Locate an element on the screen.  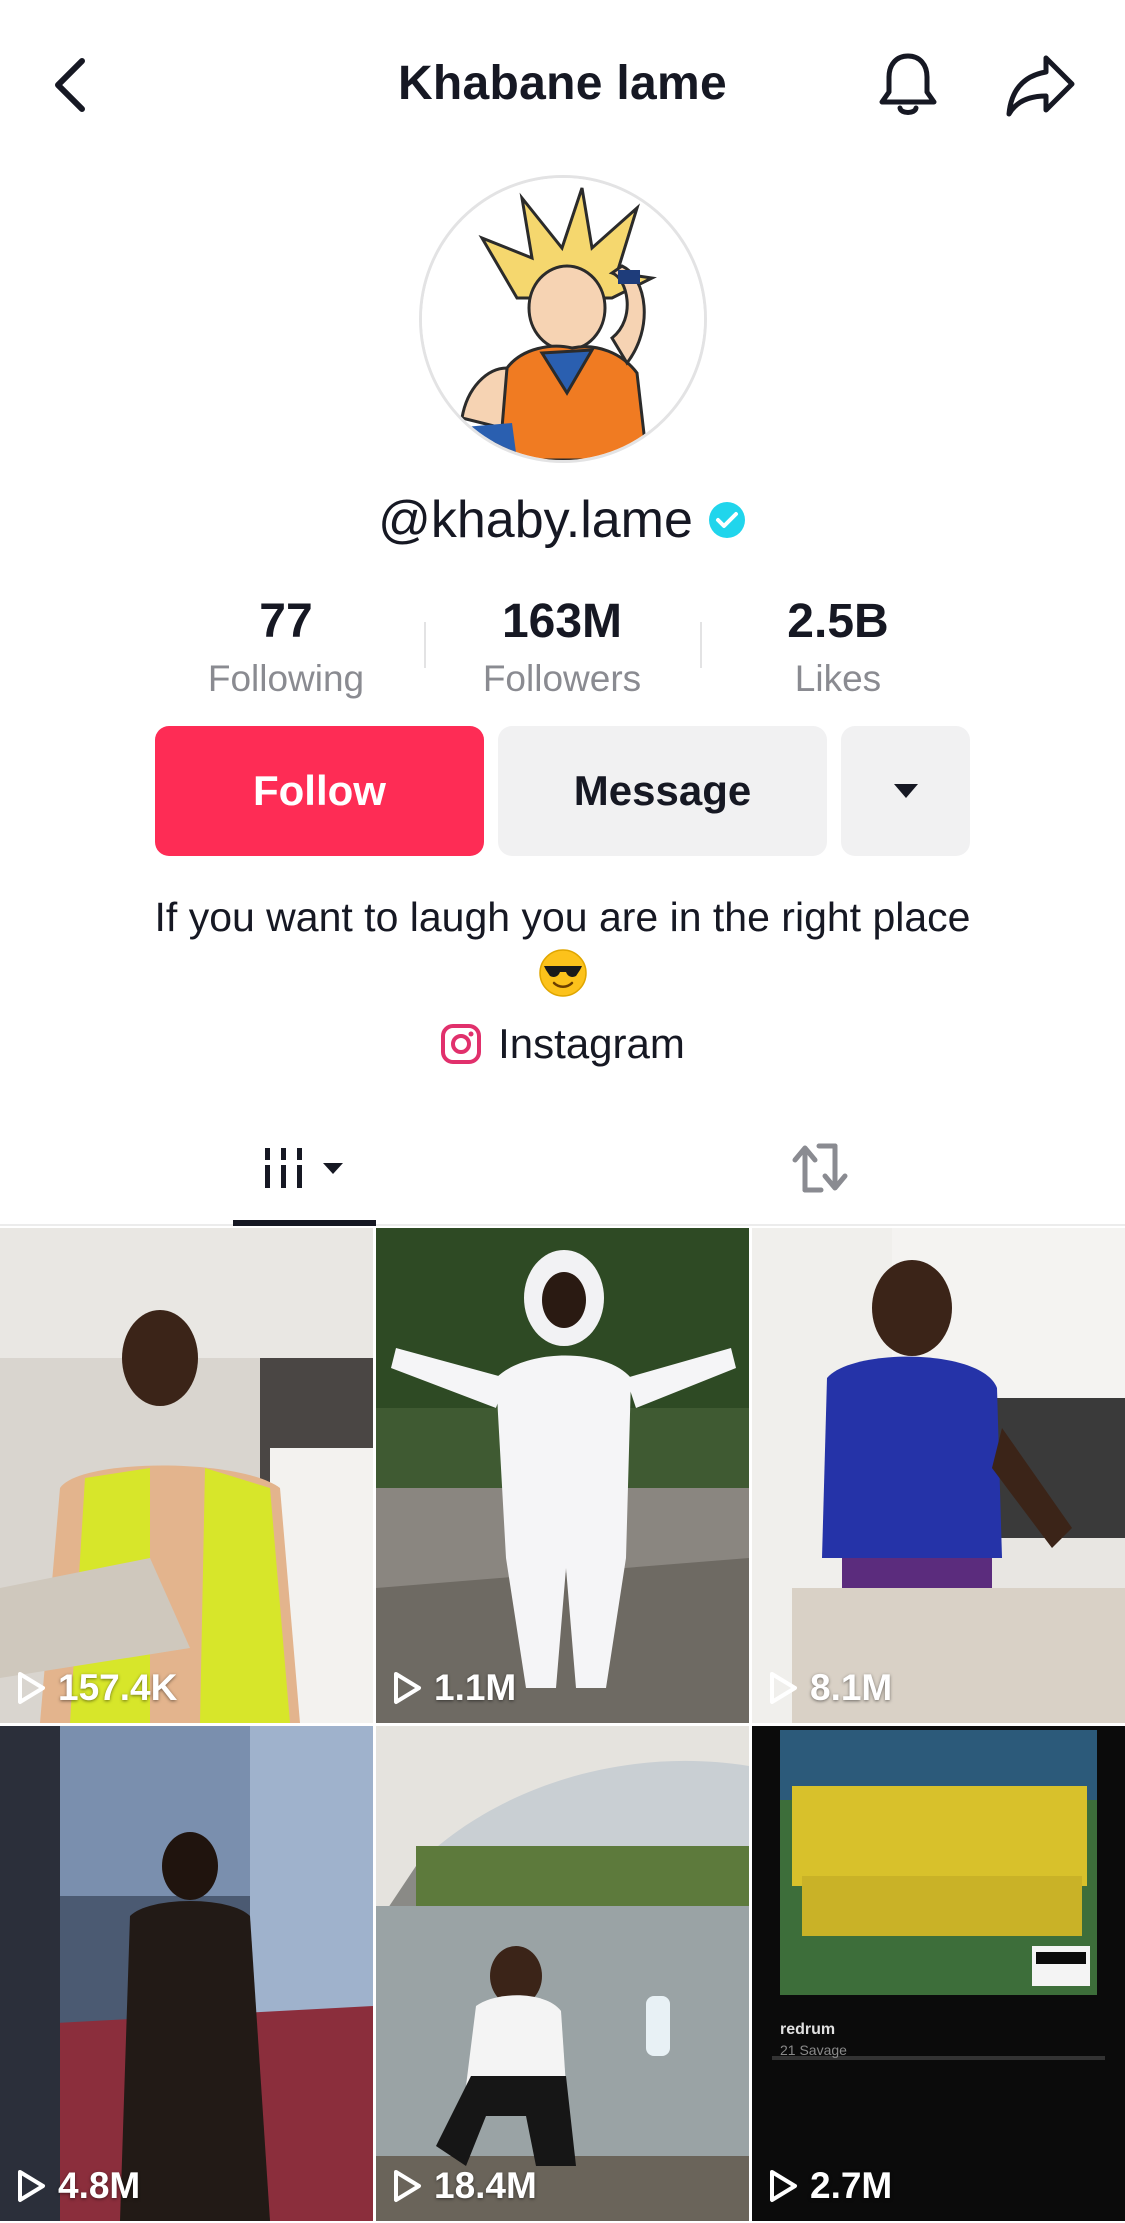
stat-likes: 2.5B Likes is located at coordinates (838, 649).